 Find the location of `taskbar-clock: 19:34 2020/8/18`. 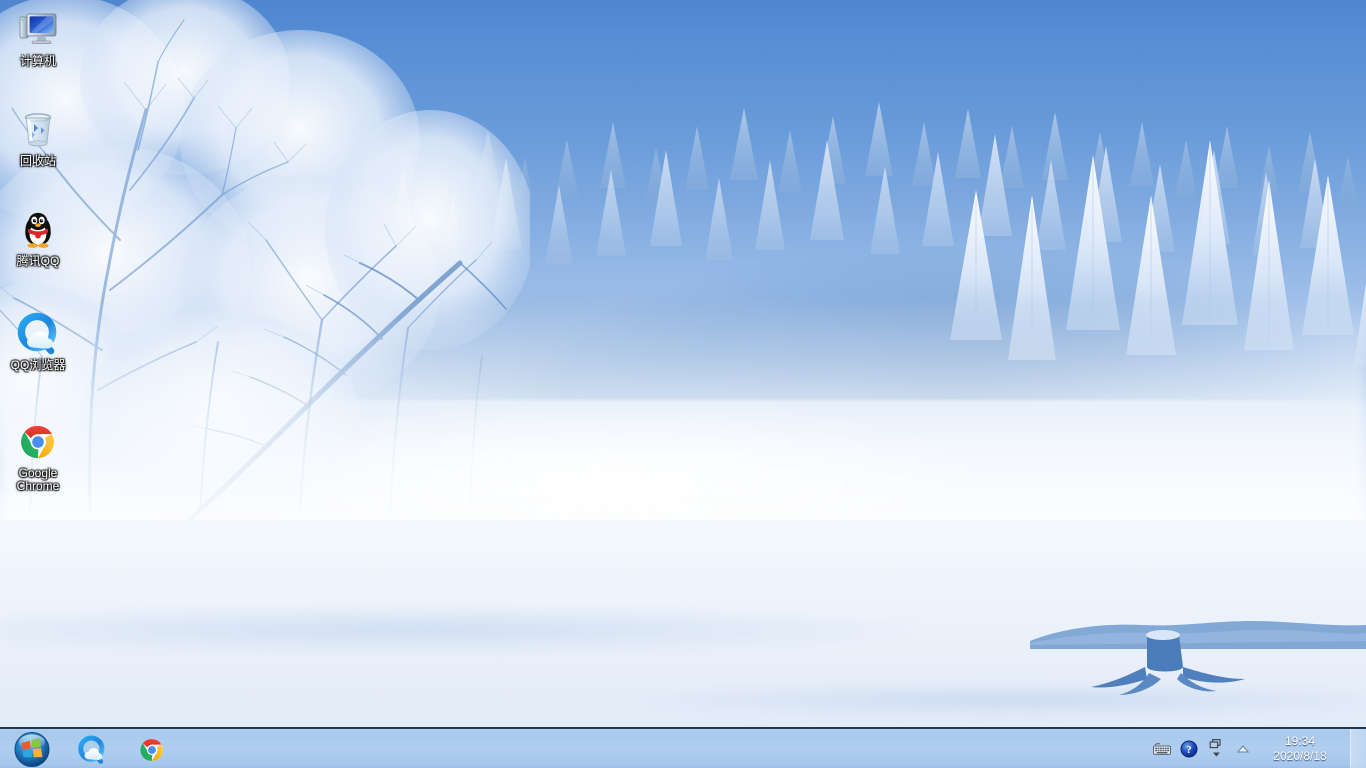

taskbar-clock: 19:34 2020/8/18 is located at coordinates (1300, 749).